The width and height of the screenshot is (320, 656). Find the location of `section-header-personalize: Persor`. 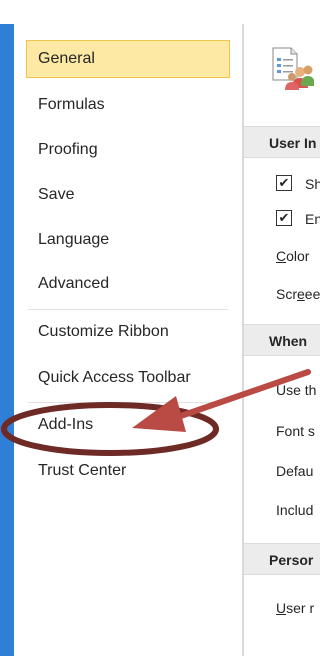

section-header-personalize: Persor is located at coordinates (282, 559).